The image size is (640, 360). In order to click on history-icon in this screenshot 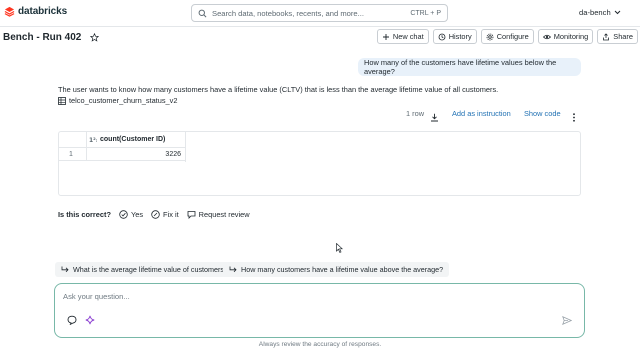, I will do `click(442, 36)`.